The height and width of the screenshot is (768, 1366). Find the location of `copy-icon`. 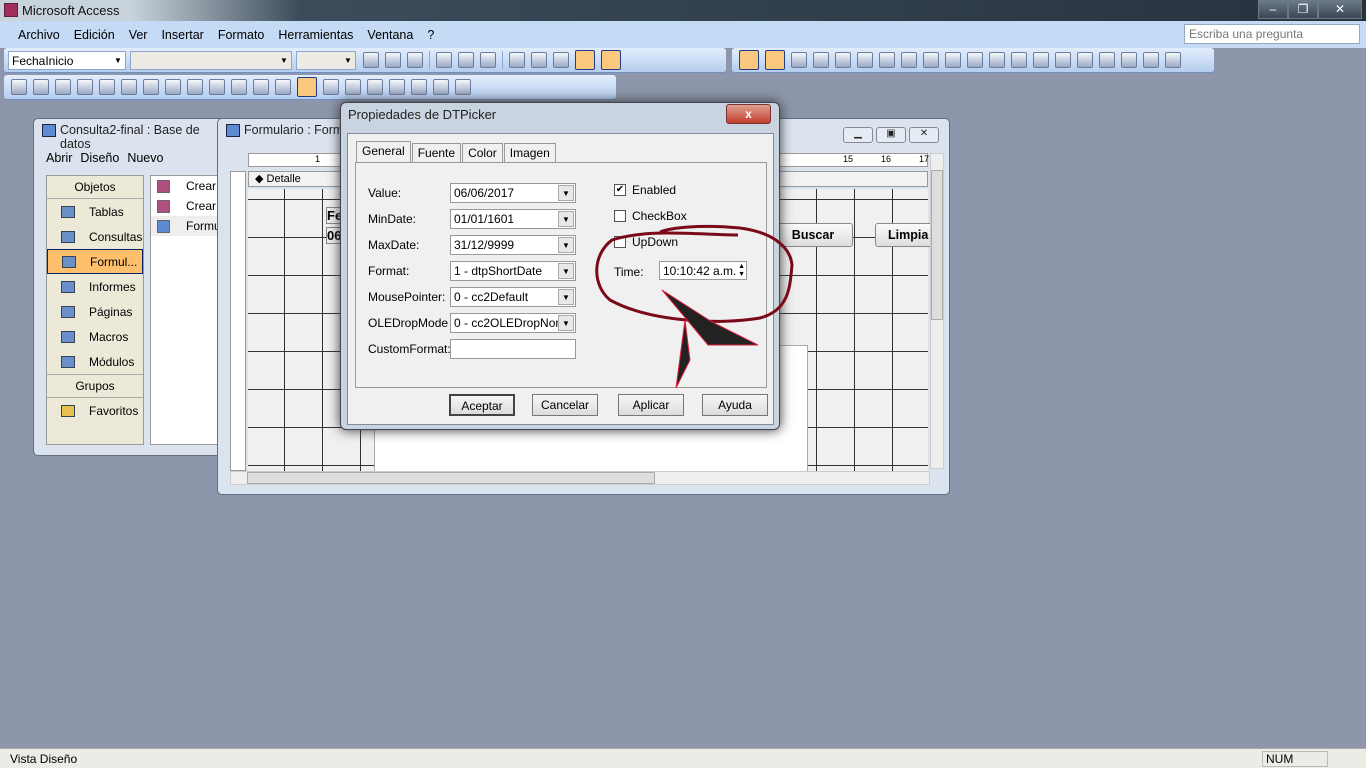

copy-icon is located at coordinates (151, 87).